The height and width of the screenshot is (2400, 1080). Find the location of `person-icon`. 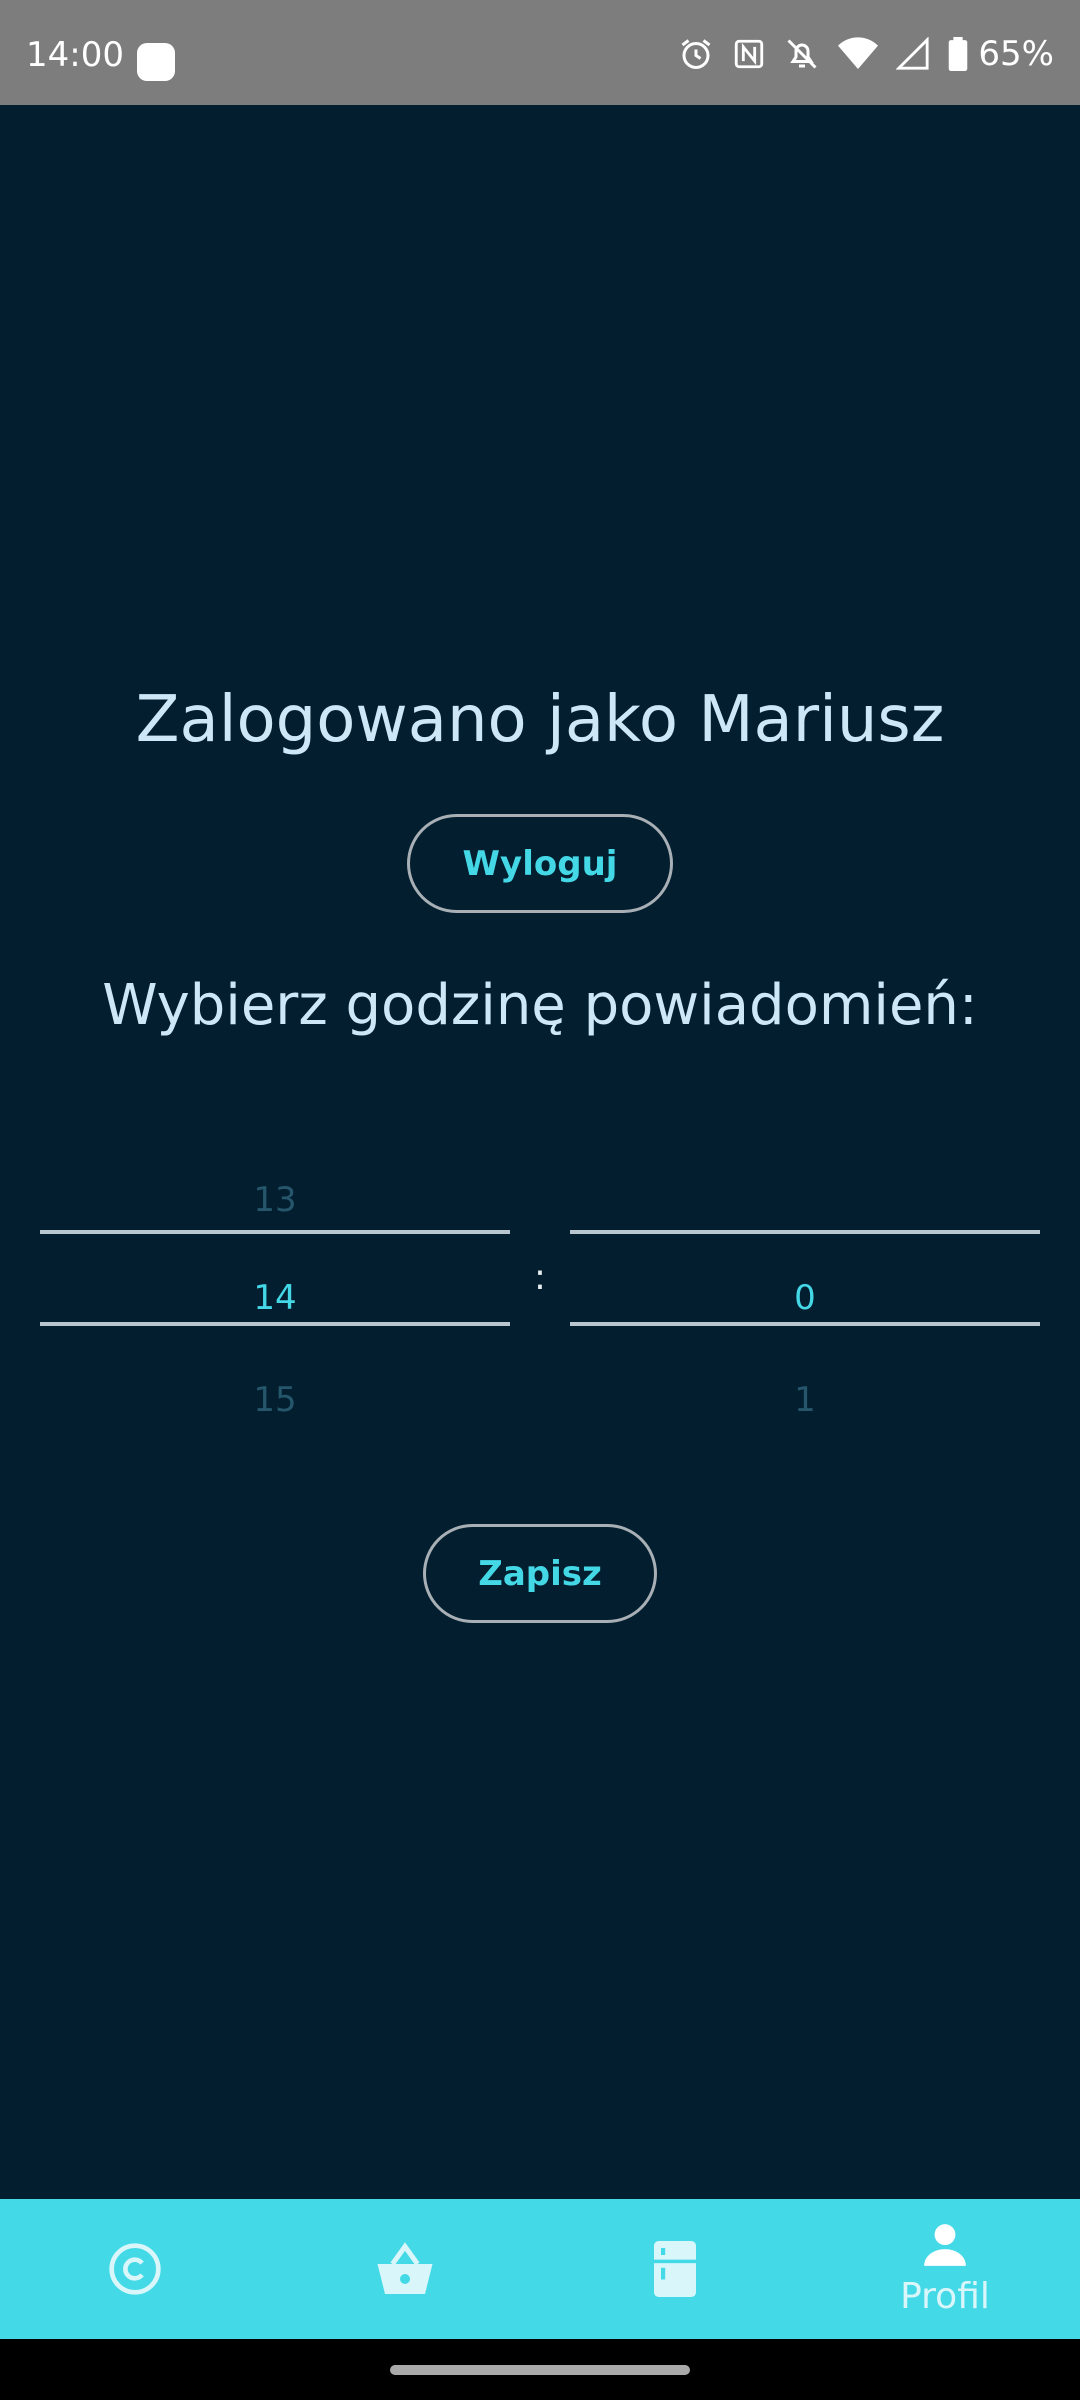

person-icon is located at coordinates (945, 2245).